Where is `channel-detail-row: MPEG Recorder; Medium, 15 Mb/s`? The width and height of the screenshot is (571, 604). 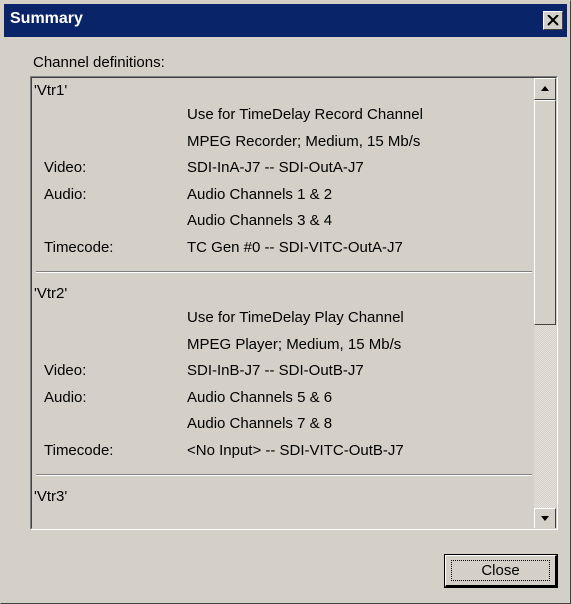 channel-detail-row: MPEG Recorder; Medium, 15 Mb/s is located at coordinates (282, 145).